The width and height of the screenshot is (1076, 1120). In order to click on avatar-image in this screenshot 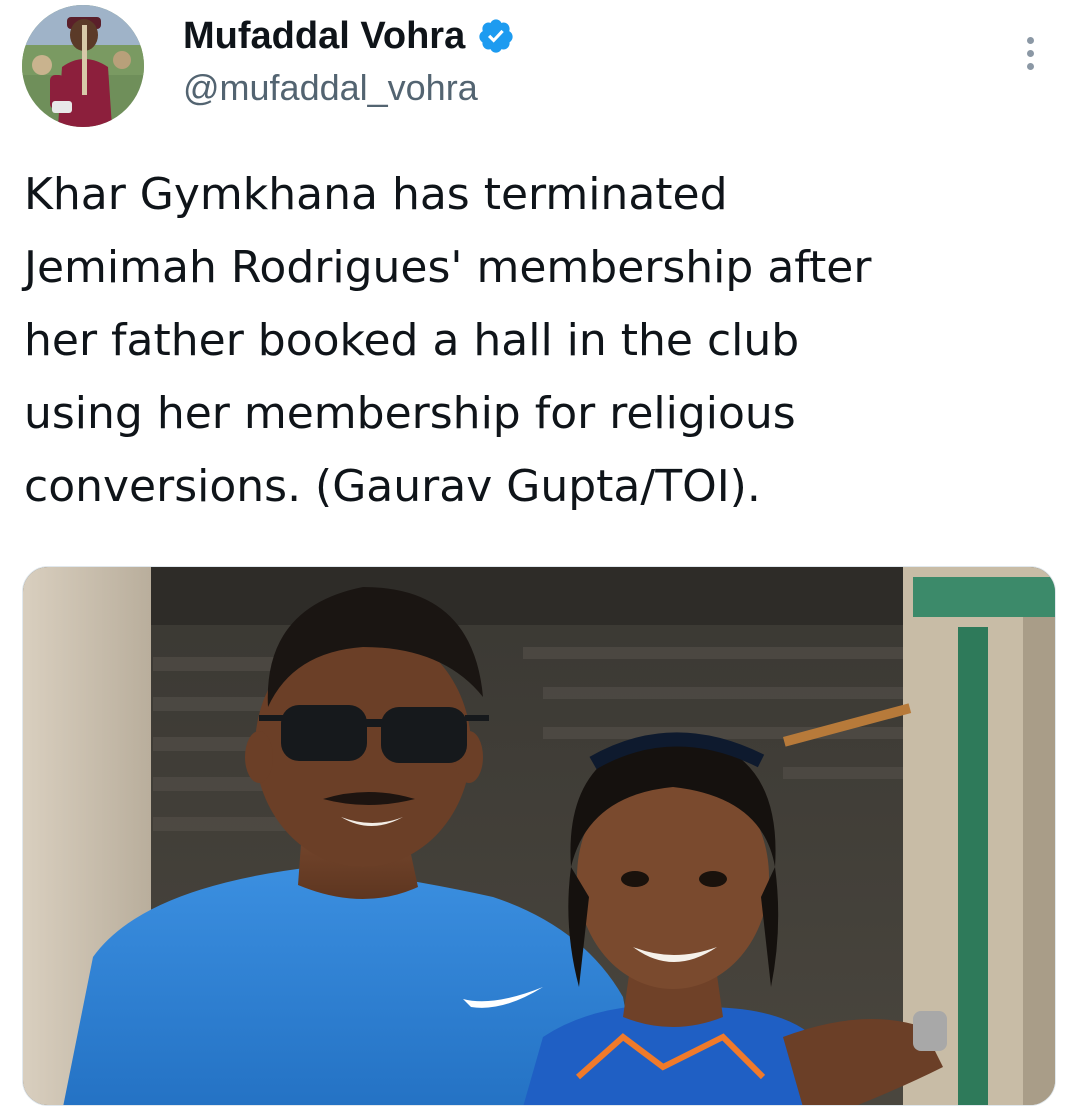, I will do `click(83, 66)`.